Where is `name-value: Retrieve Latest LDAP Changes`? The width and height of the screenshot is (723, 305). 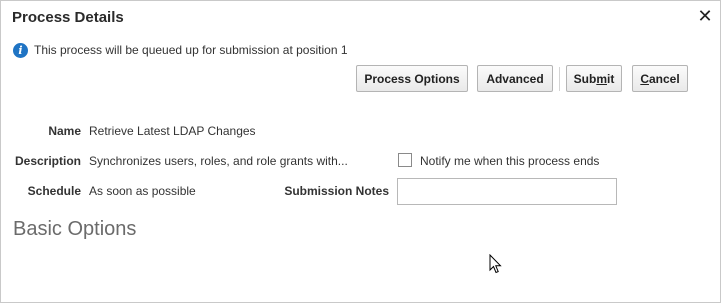
name-value: Retrieve Latest LDAP Changes is located at coordinates (172, 131).